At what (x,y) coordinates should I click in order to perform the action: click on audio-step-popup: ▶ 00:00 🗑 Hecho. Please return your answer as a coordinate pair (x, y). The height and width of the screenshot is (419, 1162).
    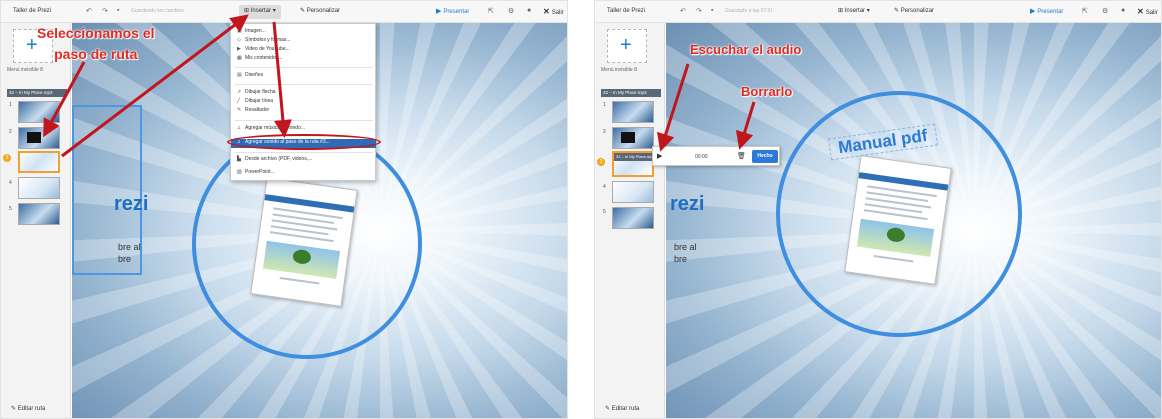
    Looking at the image, I should click on (716, 156).